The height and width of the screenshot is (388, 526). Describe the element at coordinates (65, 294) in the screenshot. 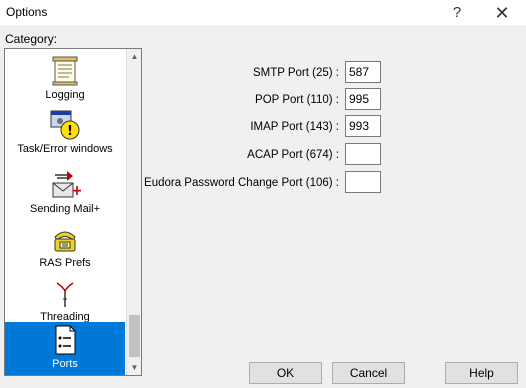

I see `threading-icon` at that location.